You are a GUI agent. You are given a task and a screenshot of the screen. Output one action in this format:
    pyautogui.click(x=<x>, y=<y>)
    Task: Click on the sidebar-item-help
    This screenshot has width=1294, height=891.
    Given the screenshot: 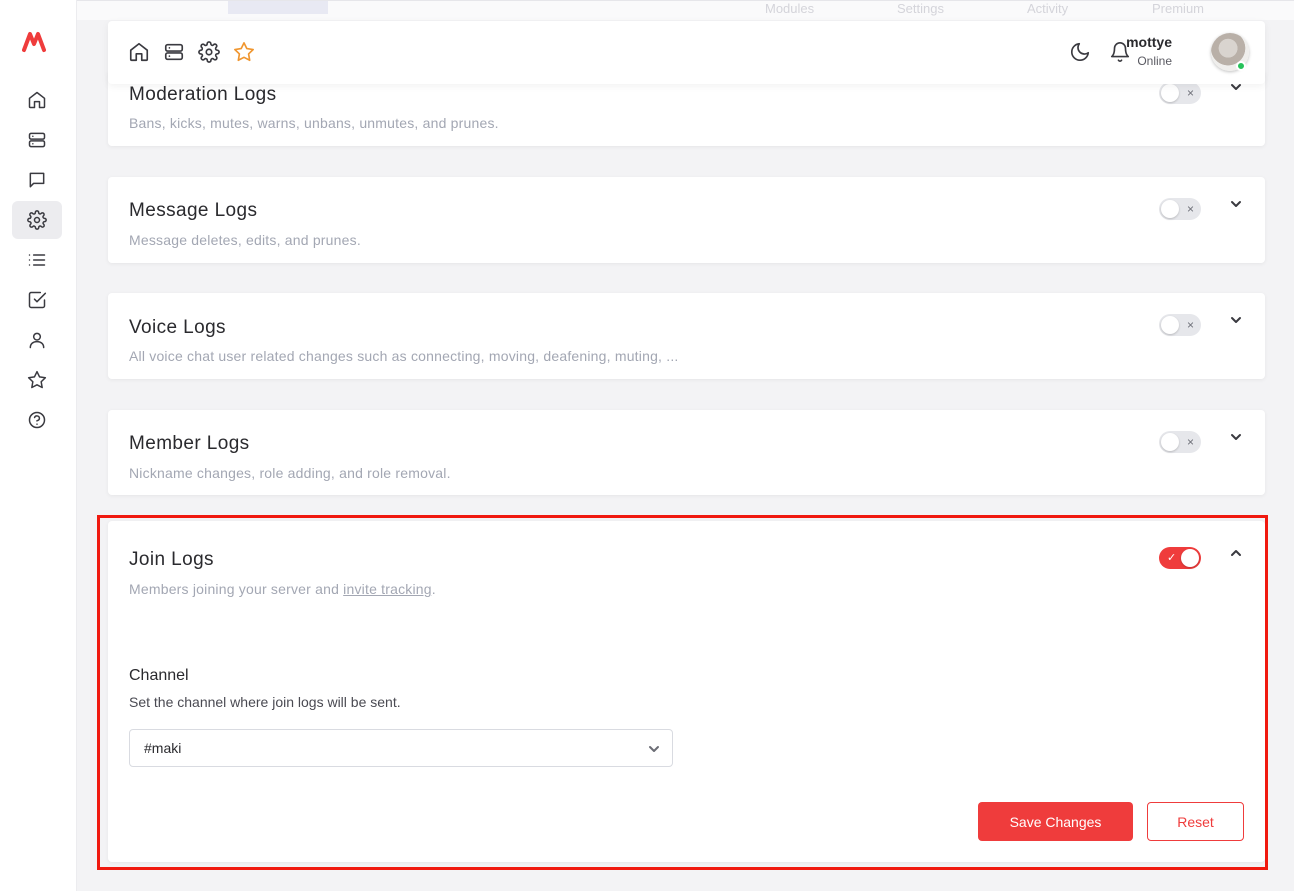 What is the action you would take?
    pyautogui.click(x=37, y=420)
    